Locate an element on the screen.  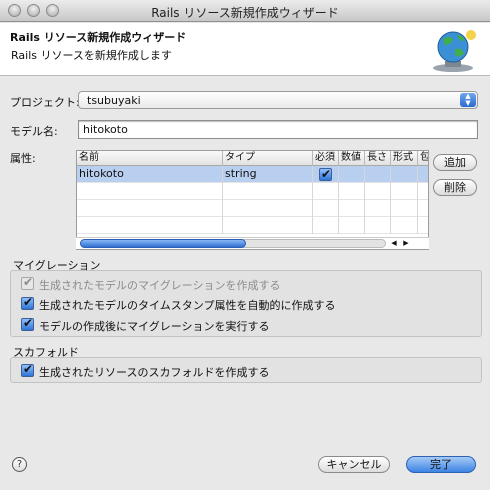
banner-description: Rails リソースを新規作成します is located at coordinates (91, 55).